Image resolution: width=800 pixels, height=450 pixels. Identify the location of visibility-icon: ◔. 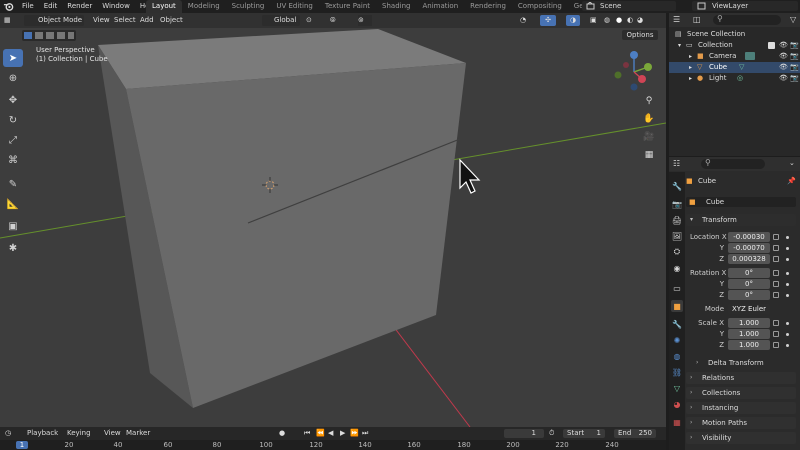
(528, 20).